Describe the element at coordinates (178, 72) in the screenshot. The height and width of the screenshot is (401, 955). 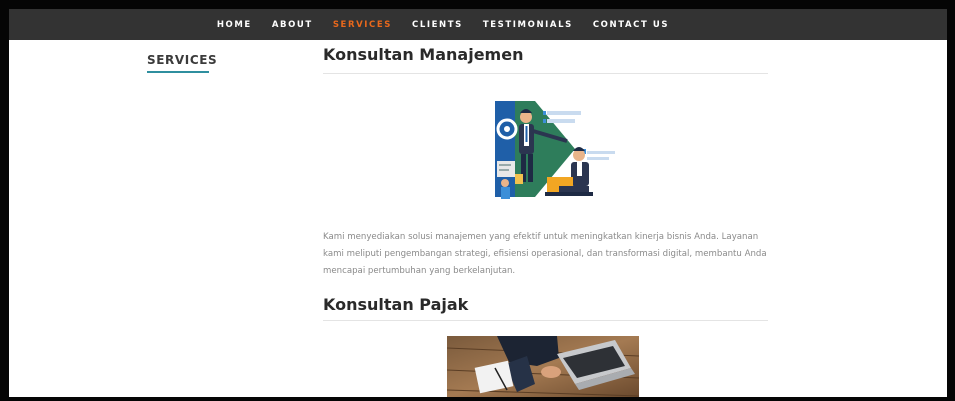
I see `sidebar-title-underline` at that location.